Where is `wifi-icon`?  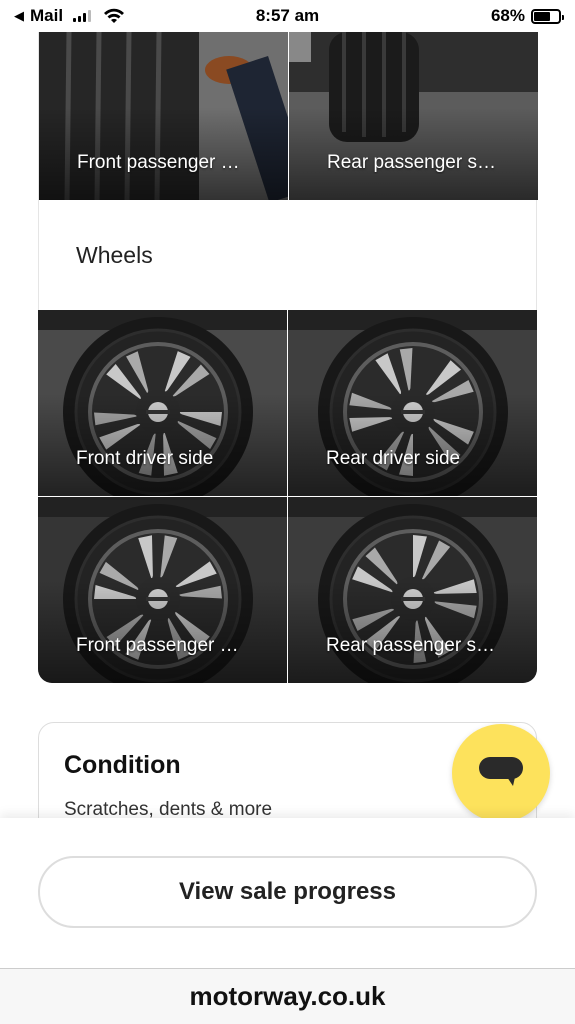
wifi-icon is located at coordinates (114, 15).